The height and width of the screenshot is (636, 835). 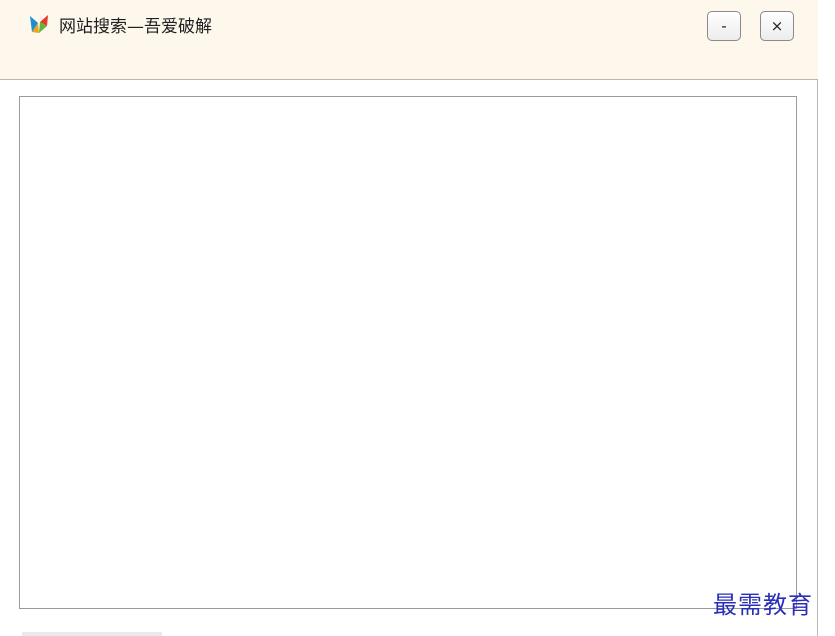 I want to click on watermark-text: 最需教育, so click(x=763, y=605).